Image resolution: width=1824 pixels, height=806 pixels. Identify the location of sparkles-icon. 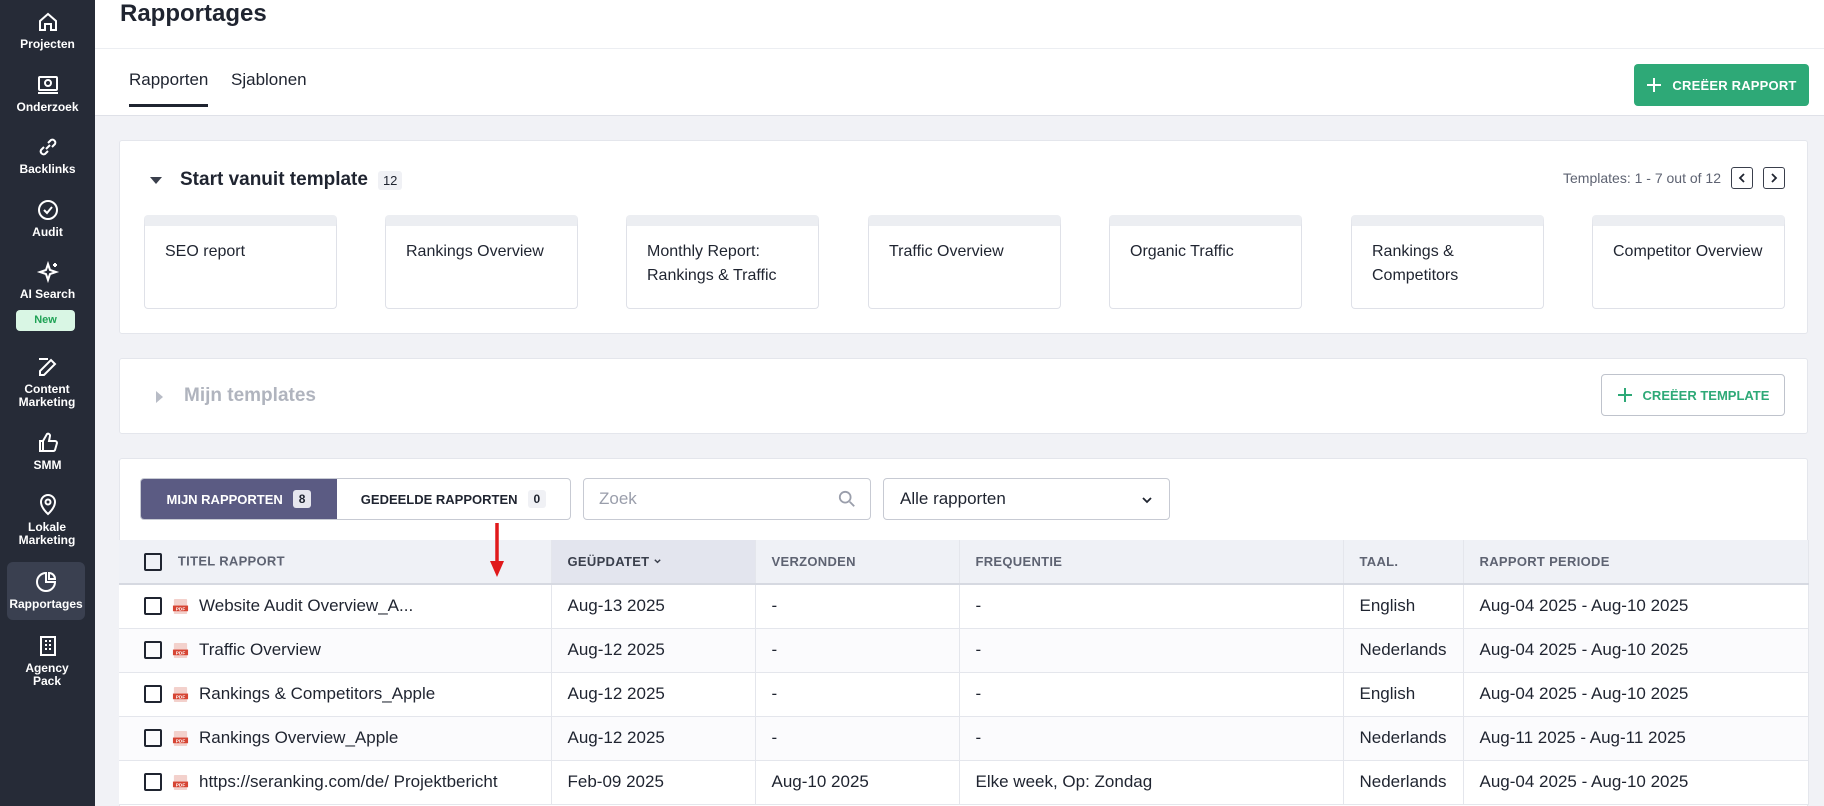
(47, 272).